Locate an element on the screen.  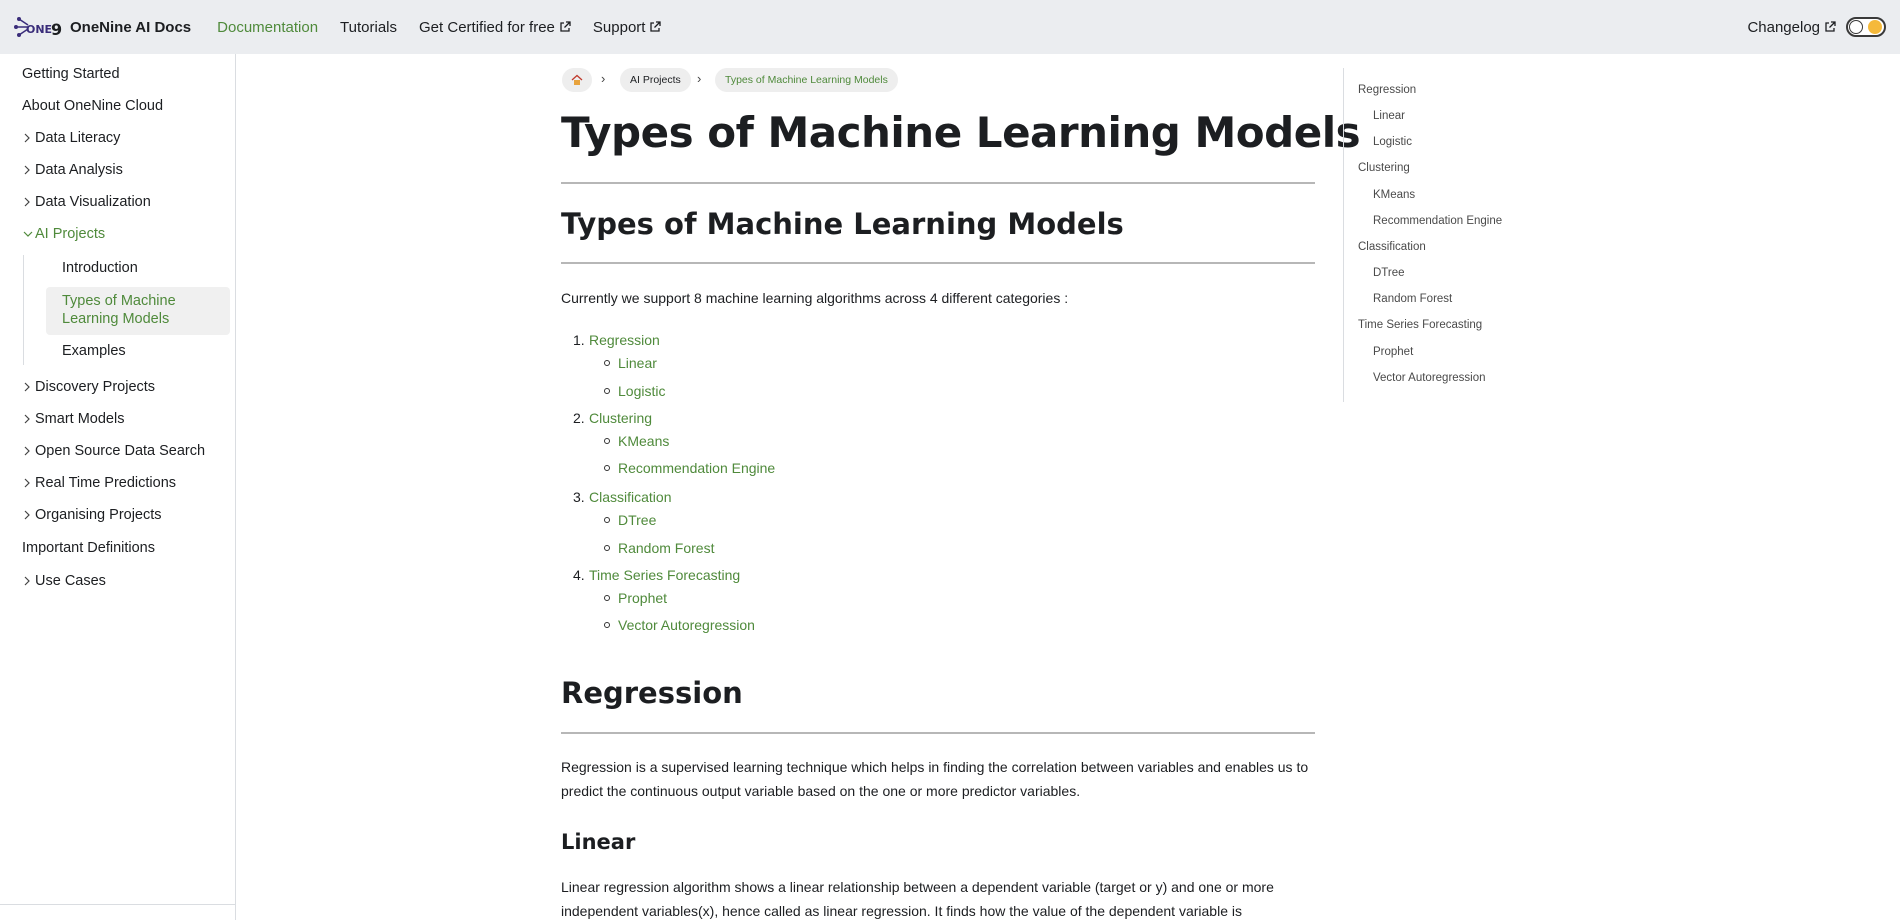
toc-item-time-series-forecasting: Time Series Forecasting is located at coordinates (1420, 325).